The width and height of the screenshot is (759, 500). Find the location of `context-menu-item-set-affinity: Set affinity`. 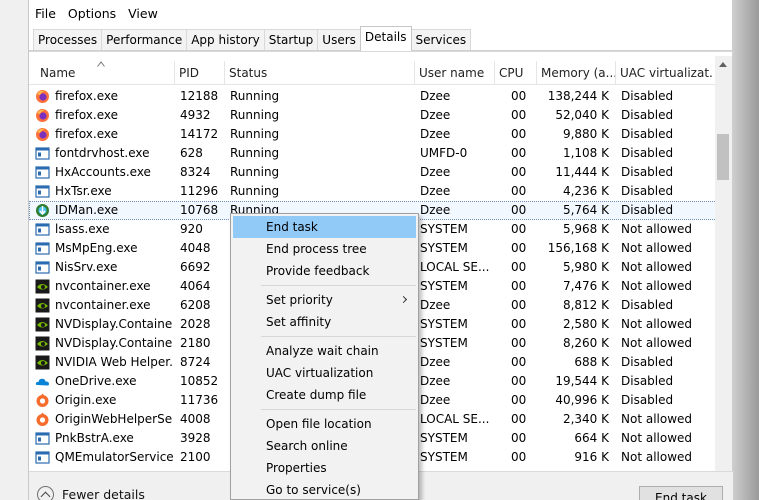

context-menu-item-set-affinity: Set affinity is located at coordinates (324, 322).